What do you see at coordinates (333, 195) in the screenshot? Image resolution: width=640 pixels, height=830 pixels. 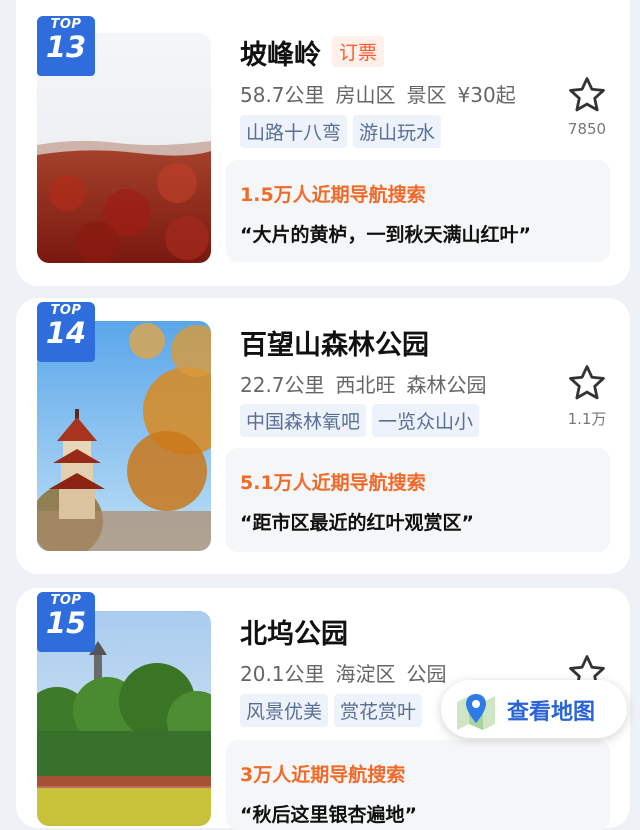 I see `hot-search-text: 1.5万人近期导航搜索` at bounding box center [333, 195].